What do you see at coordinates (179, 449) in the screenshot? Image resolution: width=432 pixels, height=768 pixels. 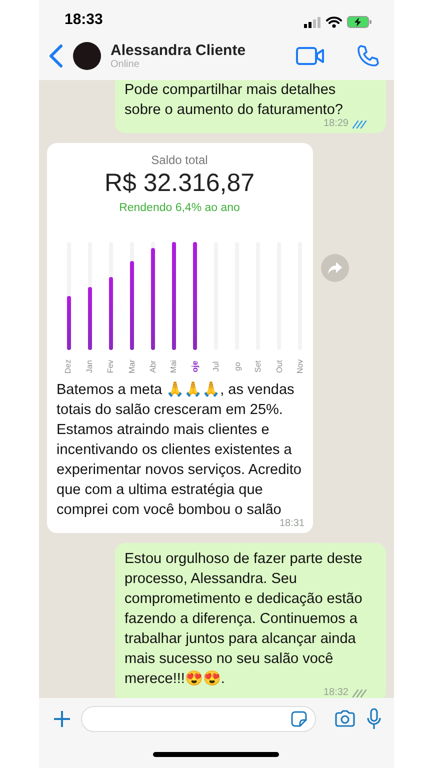 I see `message-text: Batemos a meta 🙏🙏🙏, as vendas totais do salão cresceram em 25%. Estamos atraindo mais clientes e incentivando os clientes existentes a experimentar novos serviços. Acredito que com a ultima estratégia que comprei com você bombou o salão` at bounding box center [179, 449].